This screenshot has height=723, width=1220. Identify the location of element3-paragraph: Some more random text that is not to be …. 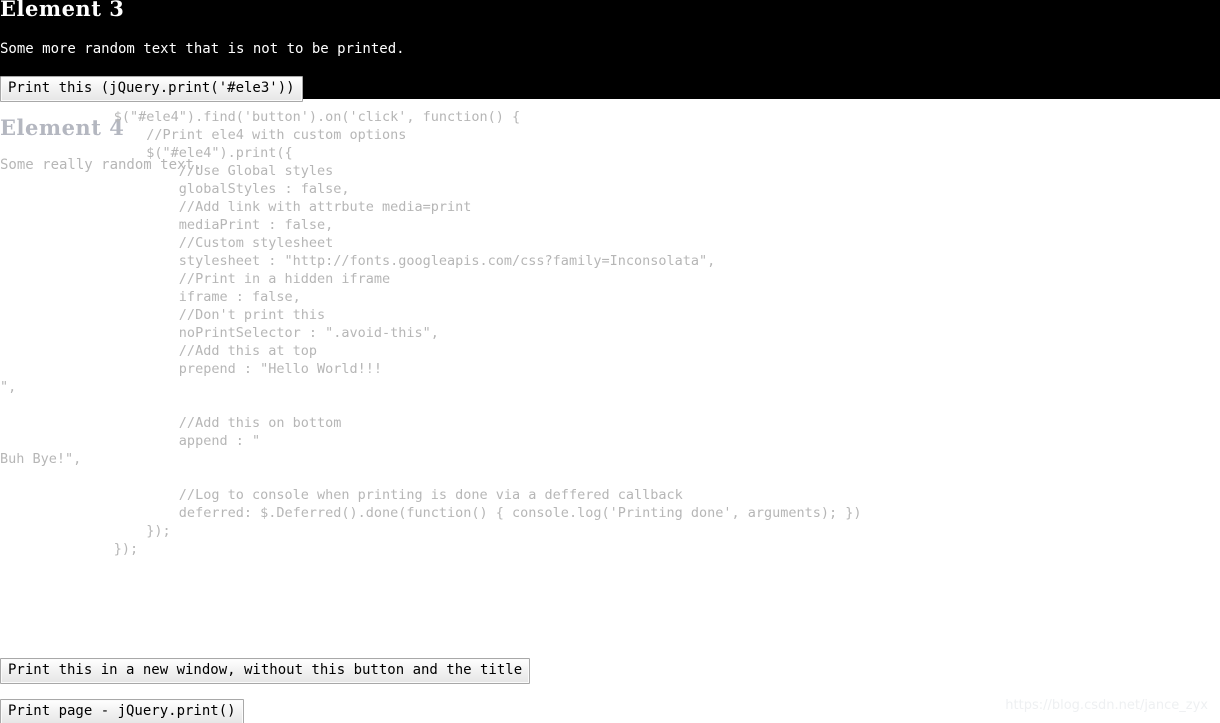
(202, 49).